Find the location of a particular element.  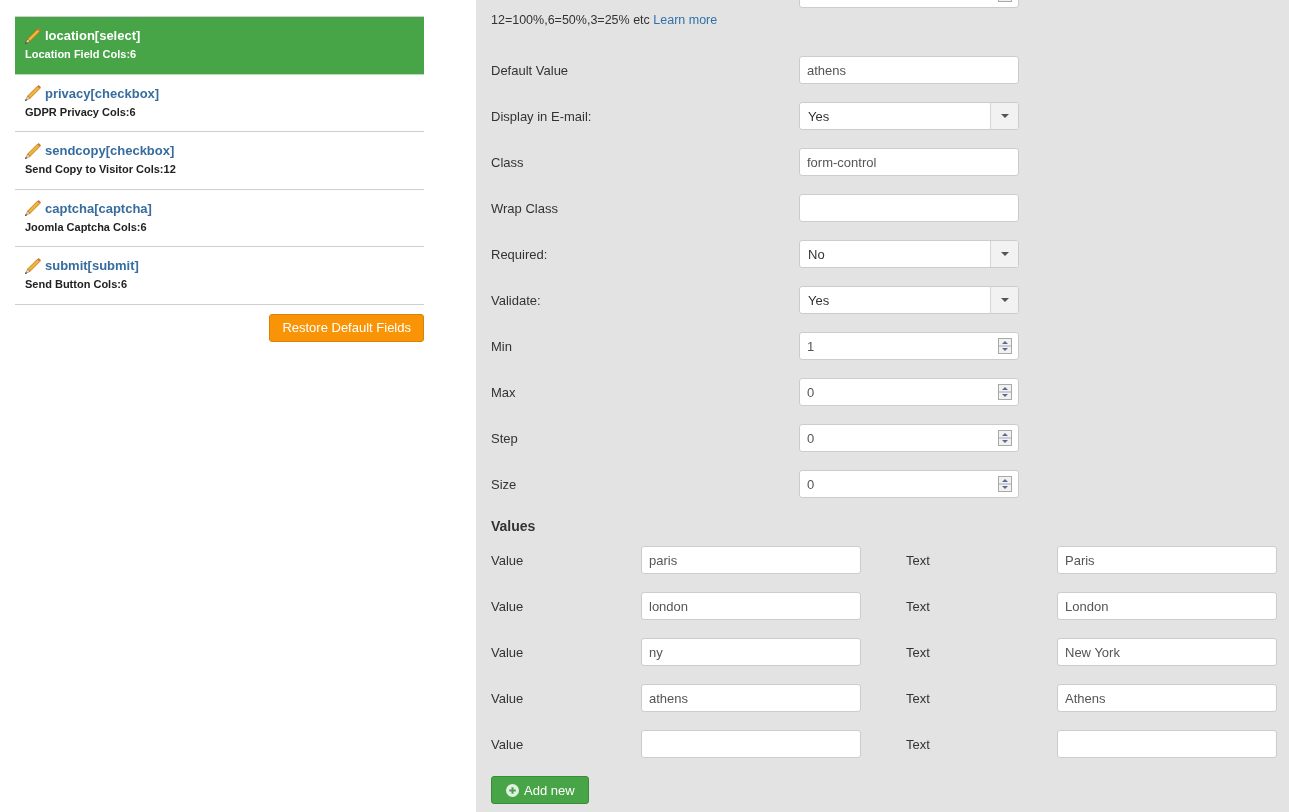

field-link: submit[submit] is located at coordinates (92, 266).